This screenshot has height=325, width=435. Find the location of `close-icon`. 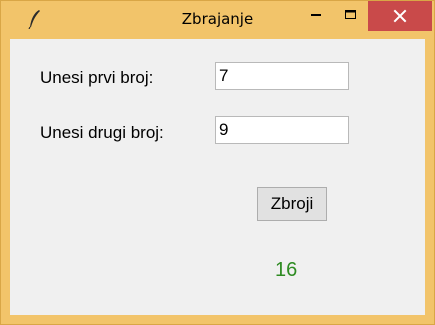

close-icon is located at coordinates (400, 16).